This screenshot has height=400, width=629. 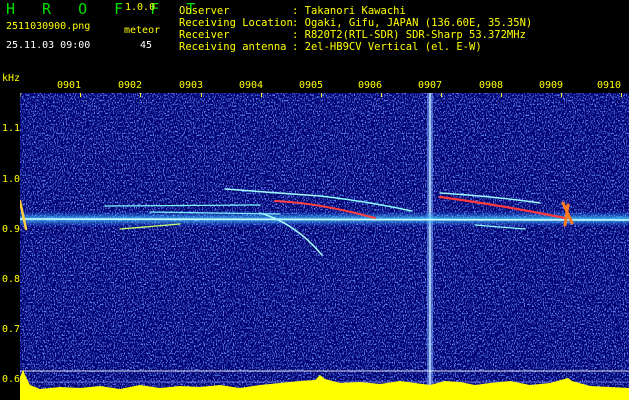 What do you see at coordinates (551, 85) in the screenshot?
I see `x-tick-label: 0909` at bounding box center [551, 85].